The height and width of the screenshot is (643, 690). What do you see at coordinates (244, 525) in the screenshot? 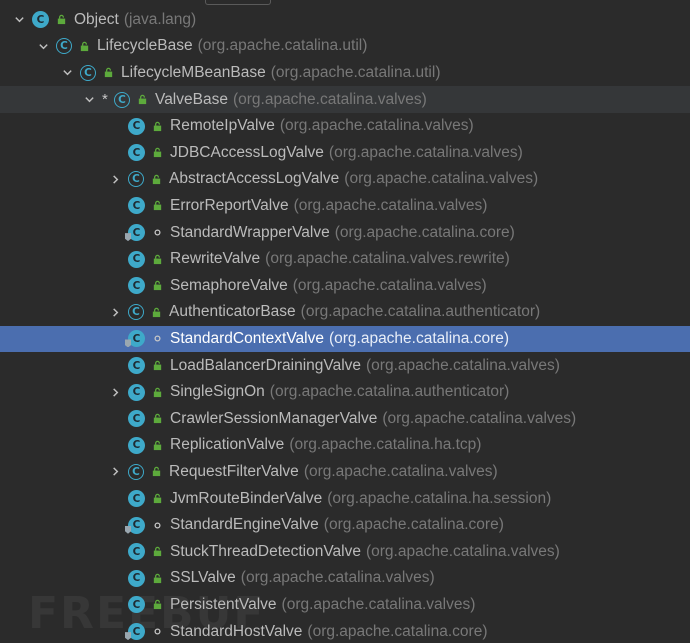
I see `class-name: StandardEngineValve` at bounding box center [244, 525].